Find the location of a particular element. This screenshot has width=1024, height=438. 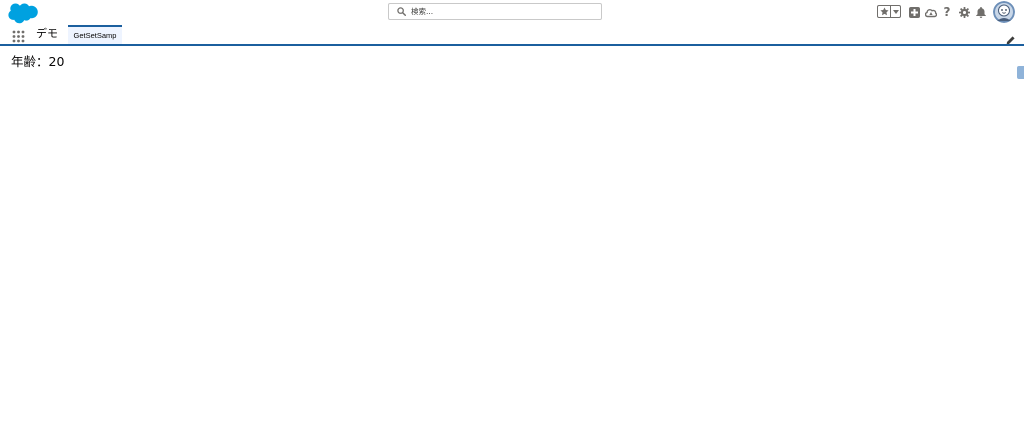

trailhead-button is located at coordinates (931, 12).